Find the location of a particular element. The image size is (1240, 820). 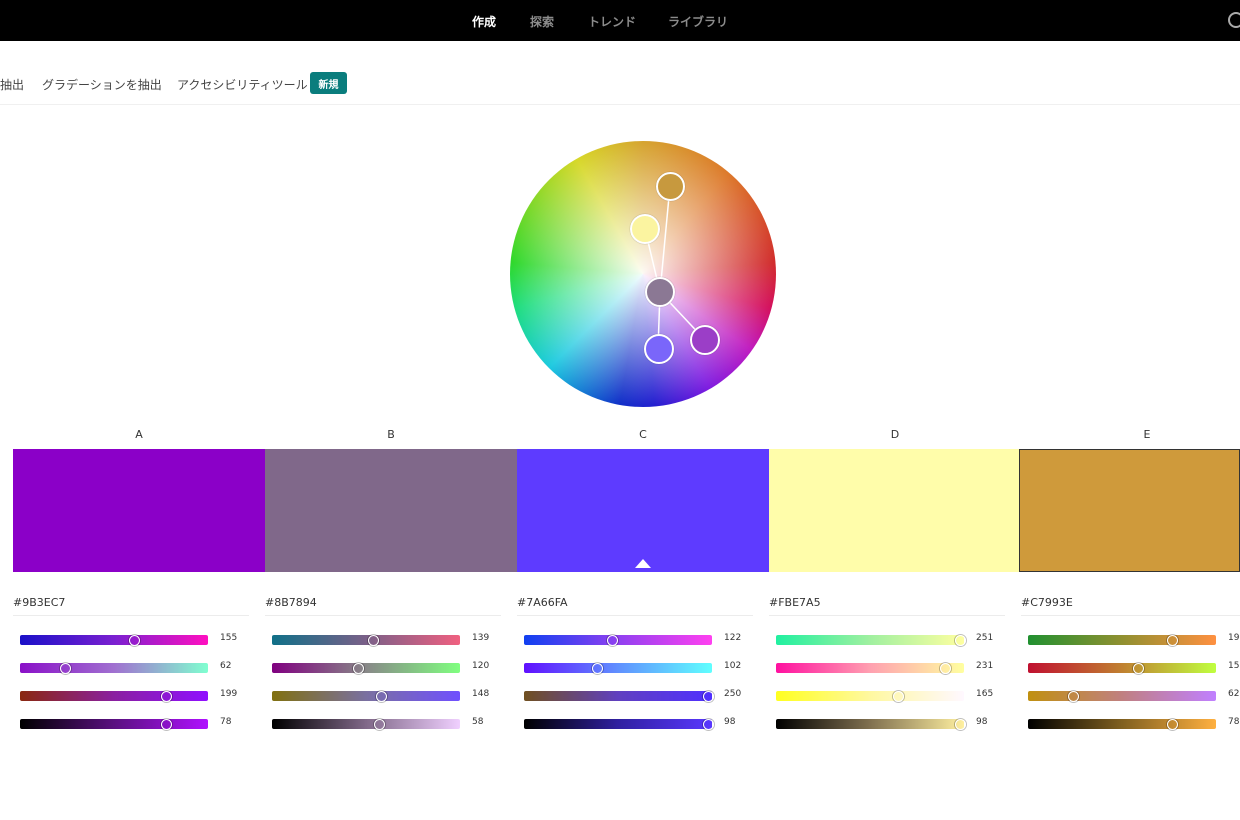

swatch-label-c: C is located at coordinates (643, 434).